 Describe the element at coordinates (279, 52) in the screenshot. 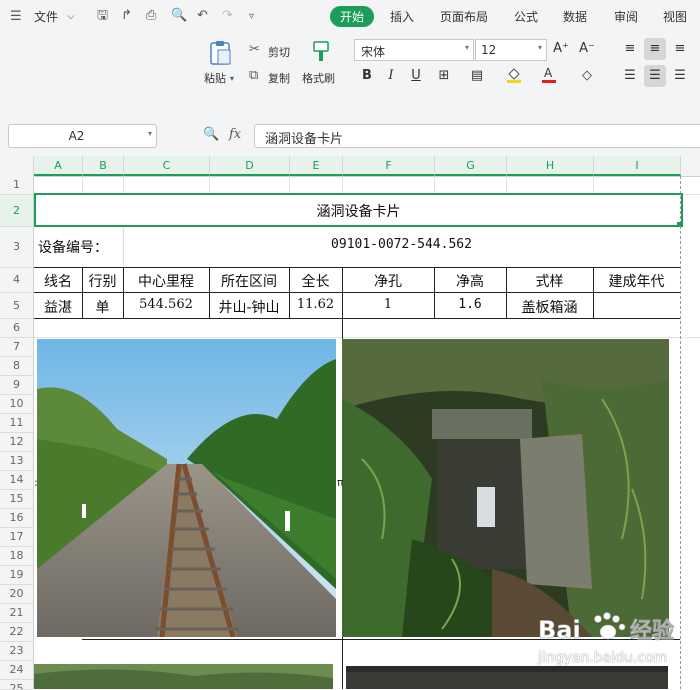

I see `cut-button: 剪切` at that location.